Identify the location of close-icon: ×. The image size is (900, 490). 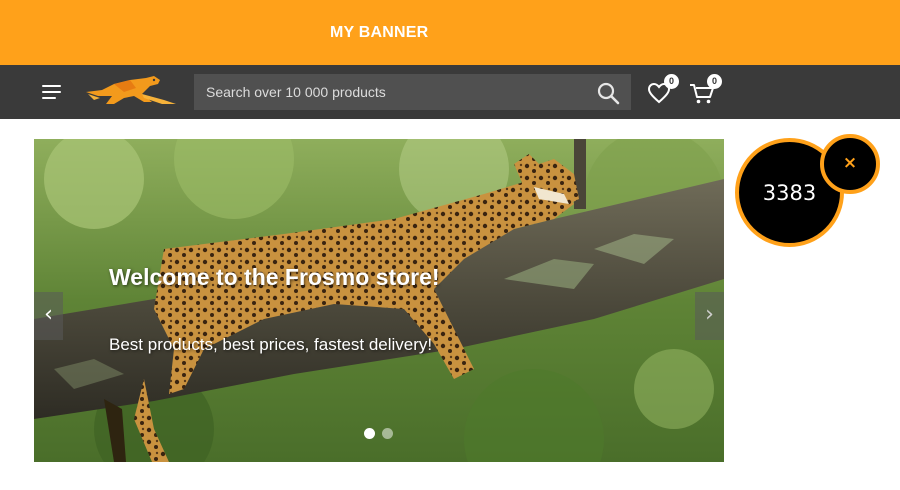
(850, 163).